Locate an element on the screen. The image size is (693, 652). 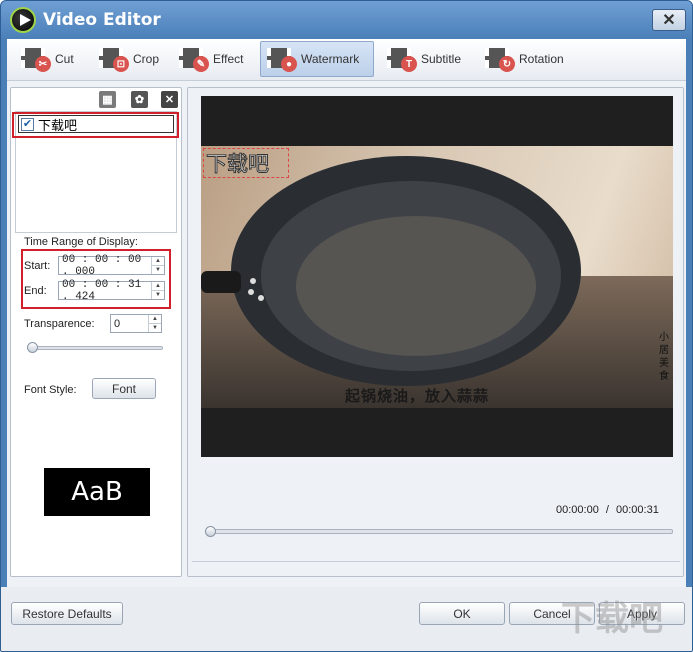
tab-watermark: ● Watermark is located at coordinates (317, 59).